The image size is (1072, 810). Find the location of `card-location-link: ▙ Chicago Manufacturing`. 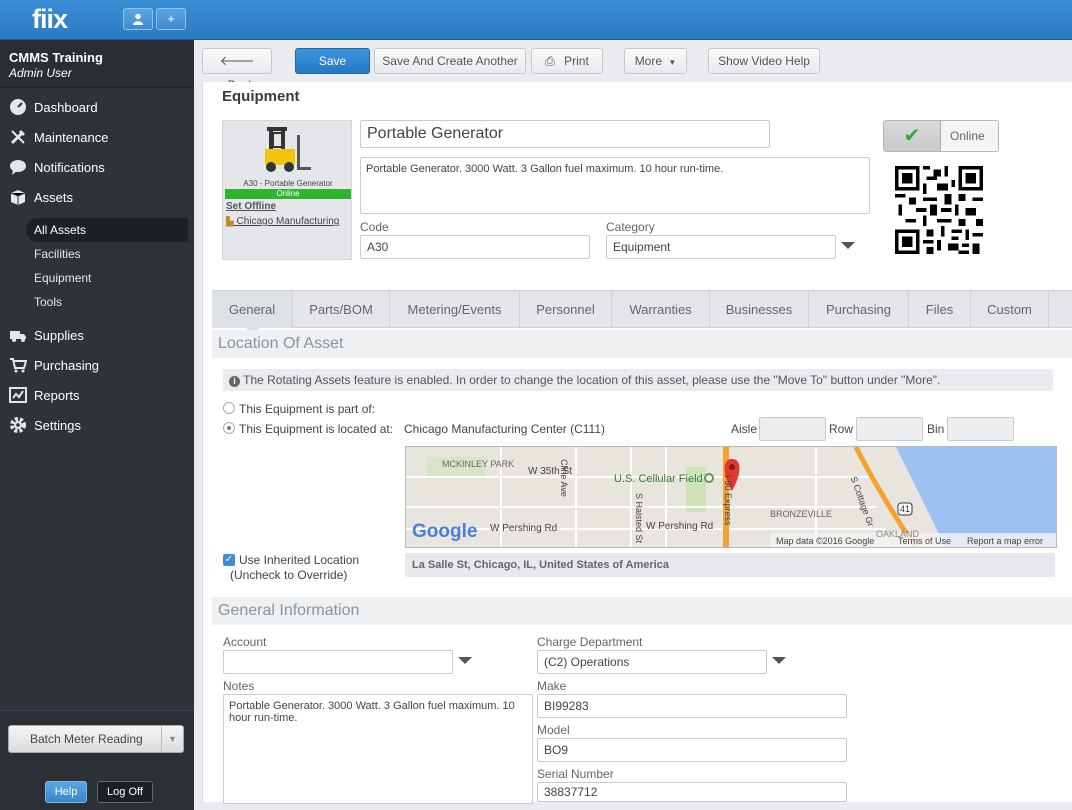

card-location-link: ▙ Chicago Manufacturing is located at coordinates (288, 221).